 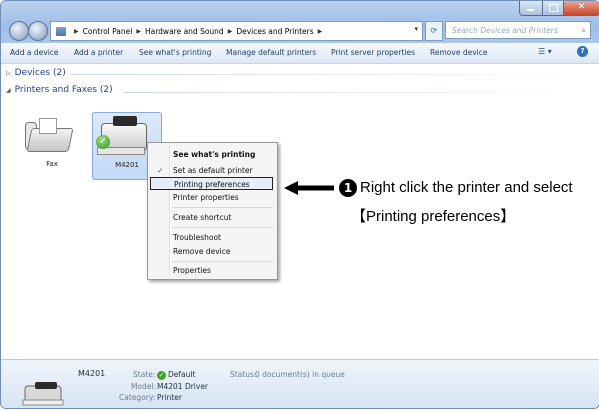 I want to click on details-model-label: Model:, so click(x=144, y=386).